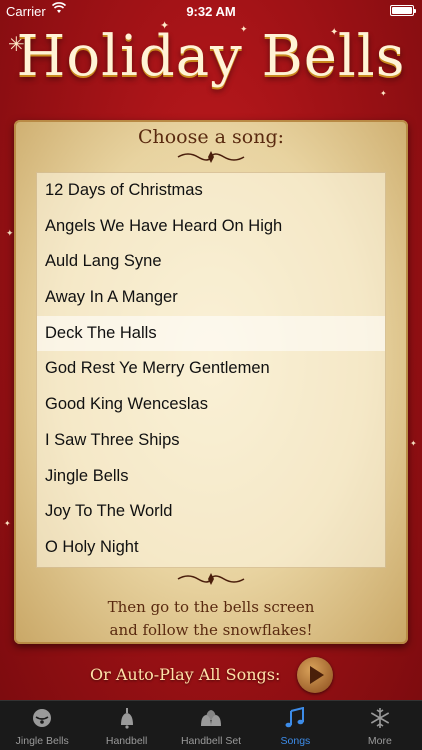  I want to click on song-list-item: God Rest Ye Merry Gentlemen, so click(211, 369).